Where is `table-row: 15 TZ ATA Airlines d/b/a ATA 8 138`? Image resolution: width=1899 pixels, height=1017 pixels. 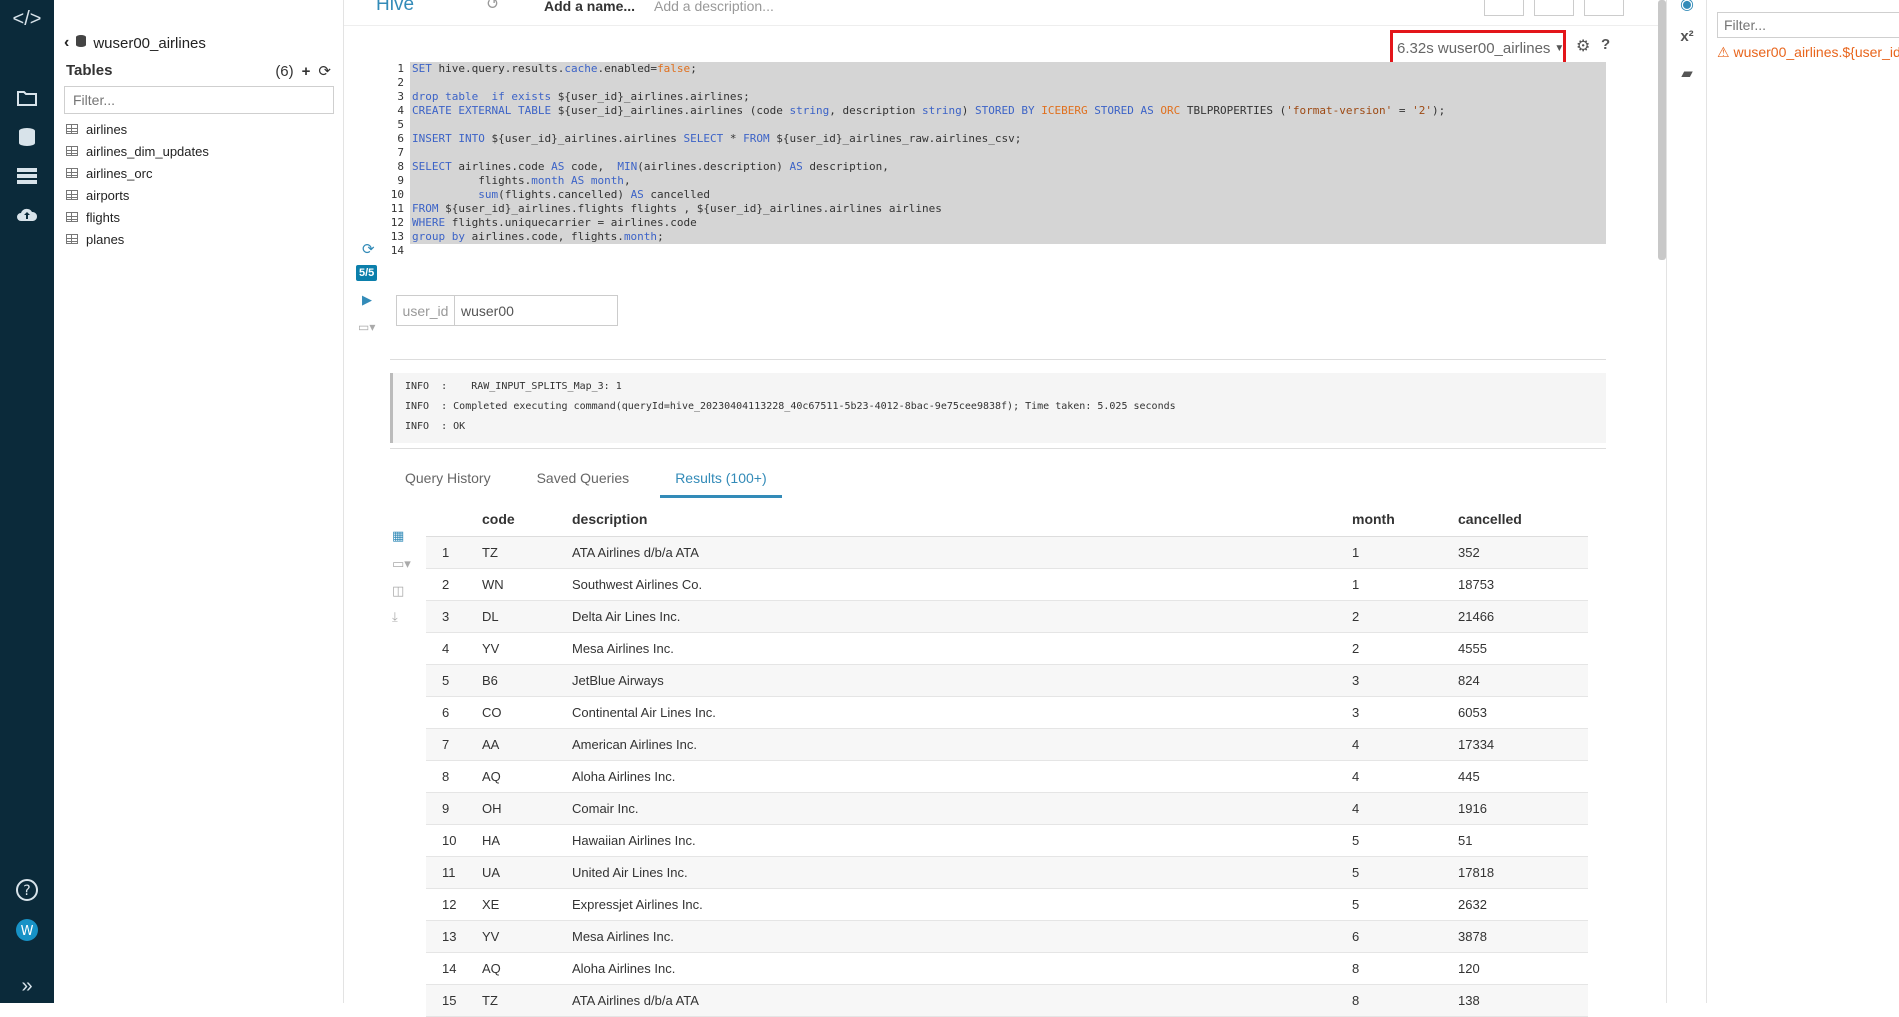 table-row: 15 TZ ATA Airlines d/b/a ATA 8 138 is located at coordinates (1007, 1000).